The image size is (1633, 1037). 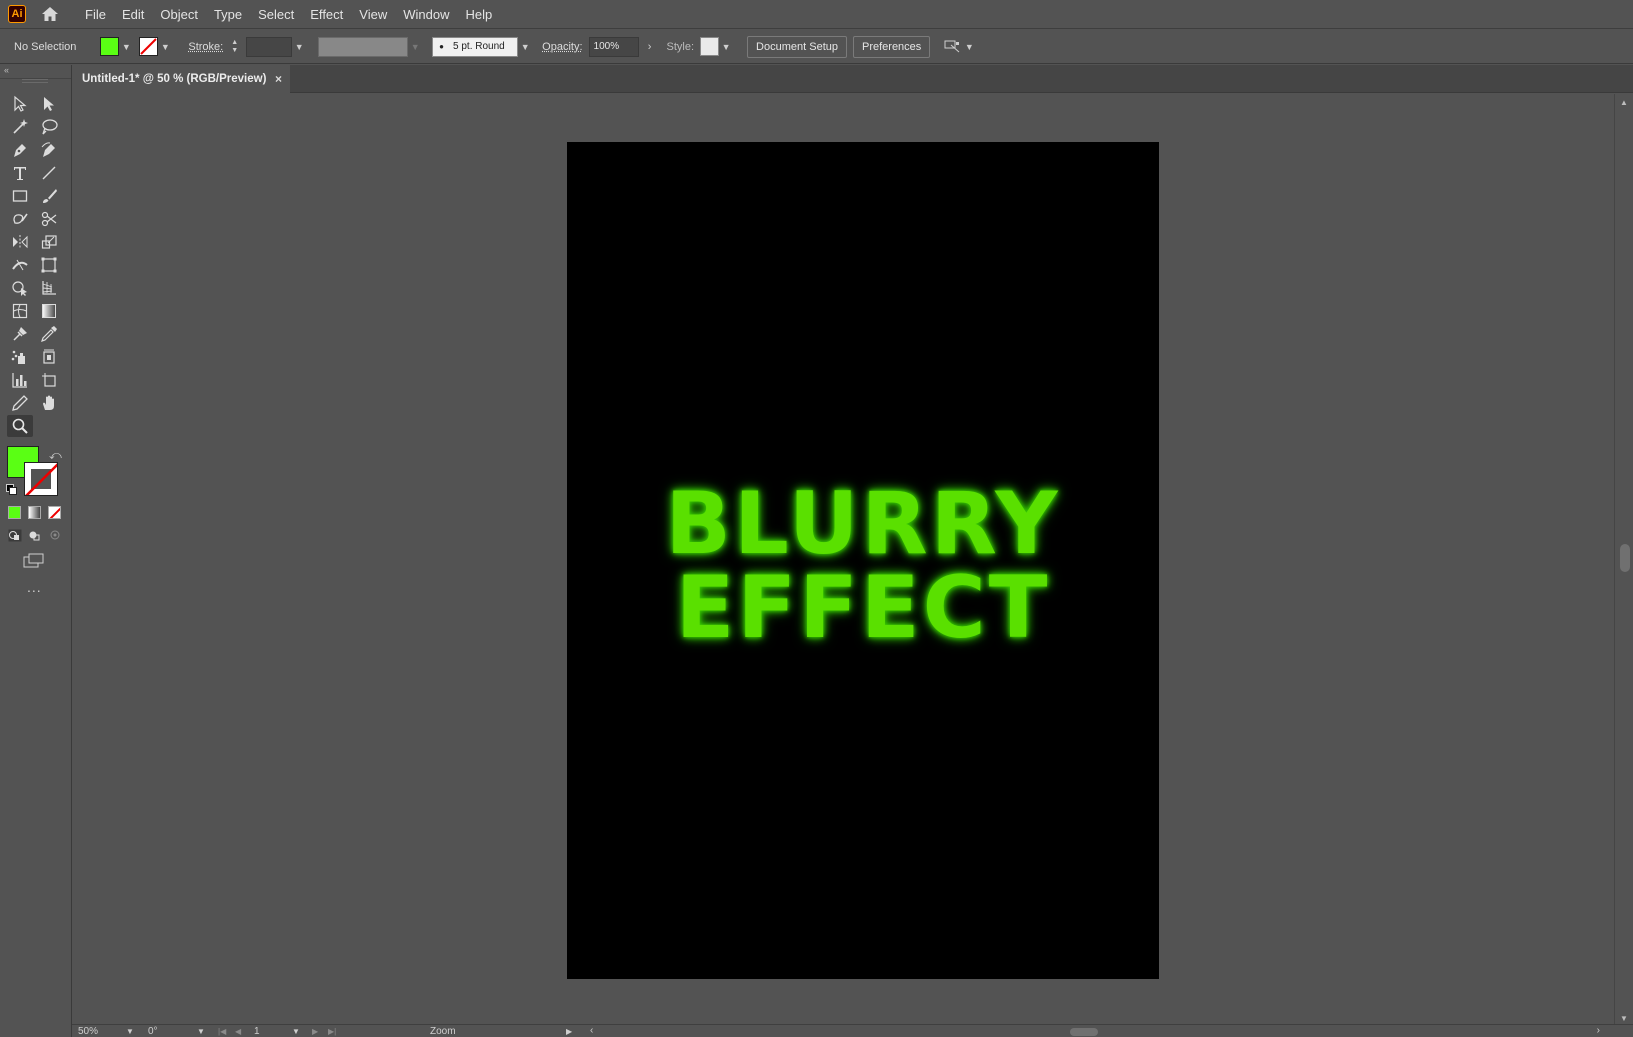 What do you see at coordinates (54, 512) in the screenshot?
I see `none-mode-icon` at bounding box center [54, 512].